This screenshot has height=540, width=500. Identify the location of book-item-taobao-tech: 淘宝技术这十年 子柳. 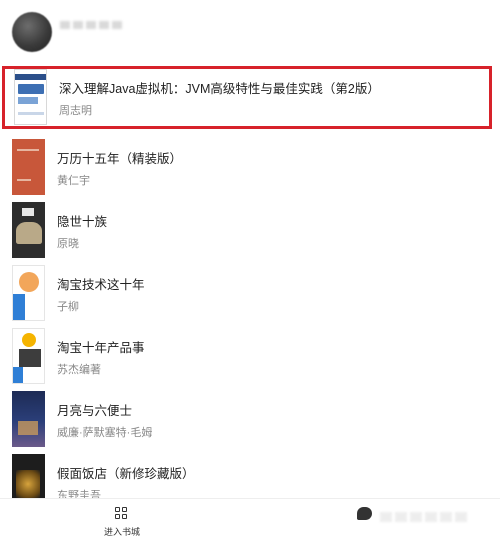
(250, 293).